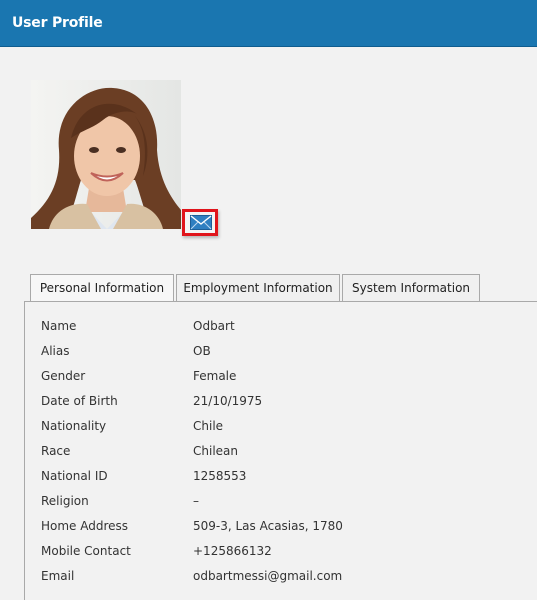  What do you see at coordinates (102, 288) in the screenshot?
I see `tab-personal-information: Personal Information` at bounding box center [102, 288].